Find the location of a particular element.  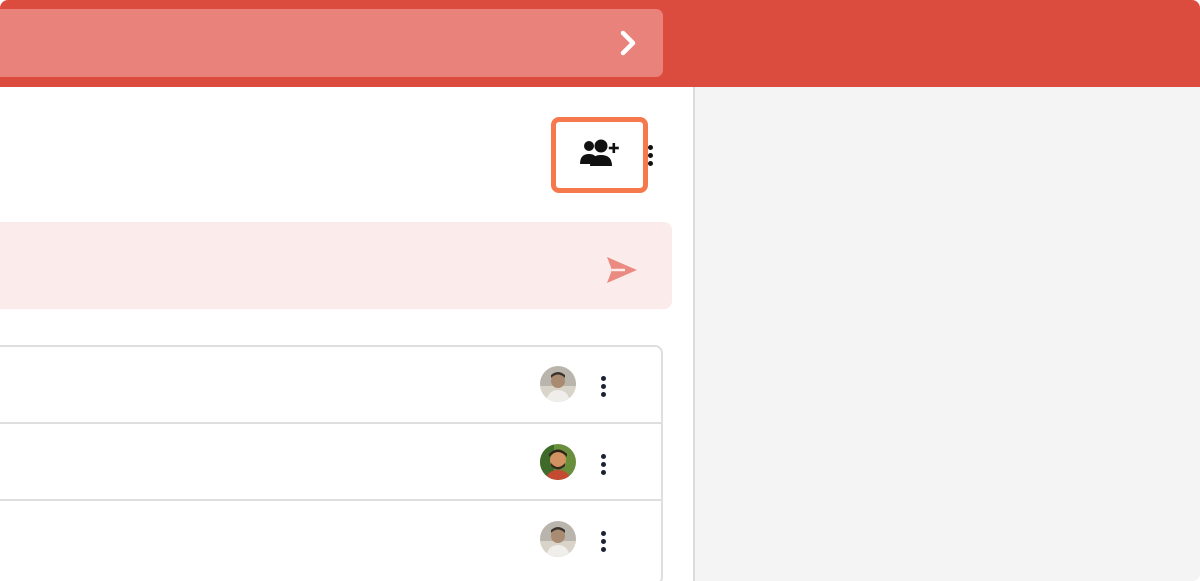

user-plus-icon is located at coordinates (600, 155).